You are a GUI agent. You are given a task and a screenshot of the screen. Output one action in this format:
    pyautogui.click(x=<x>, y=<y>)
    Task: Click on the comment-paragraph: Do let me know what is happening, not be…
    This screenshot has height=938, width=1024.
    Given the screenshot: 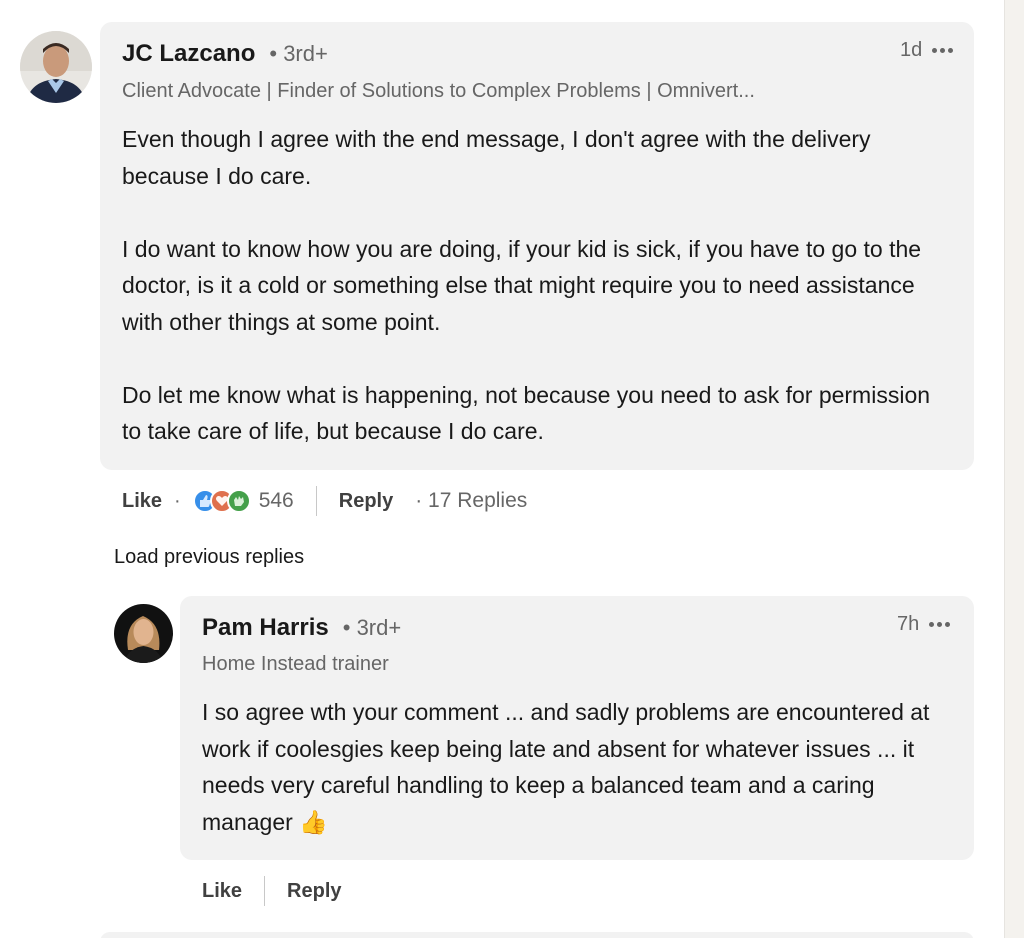 What is the action you would take?
    pyautogui.click(x=526, y=413)
    